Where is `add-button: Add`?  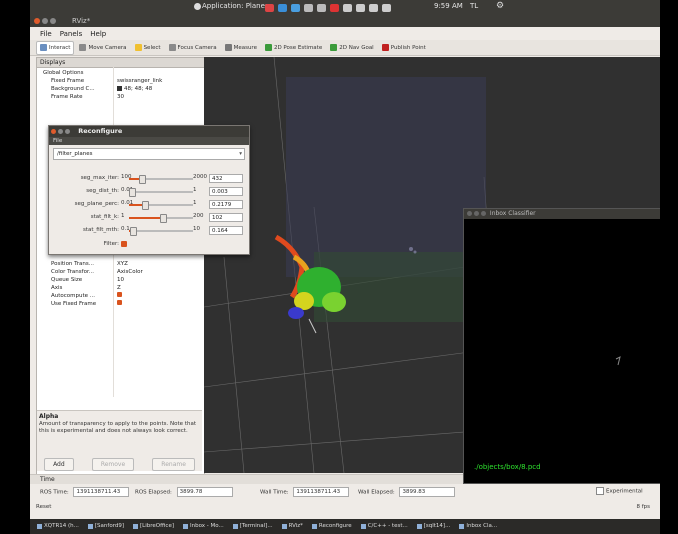
add-button: Add is located at coordinates (59, 464).